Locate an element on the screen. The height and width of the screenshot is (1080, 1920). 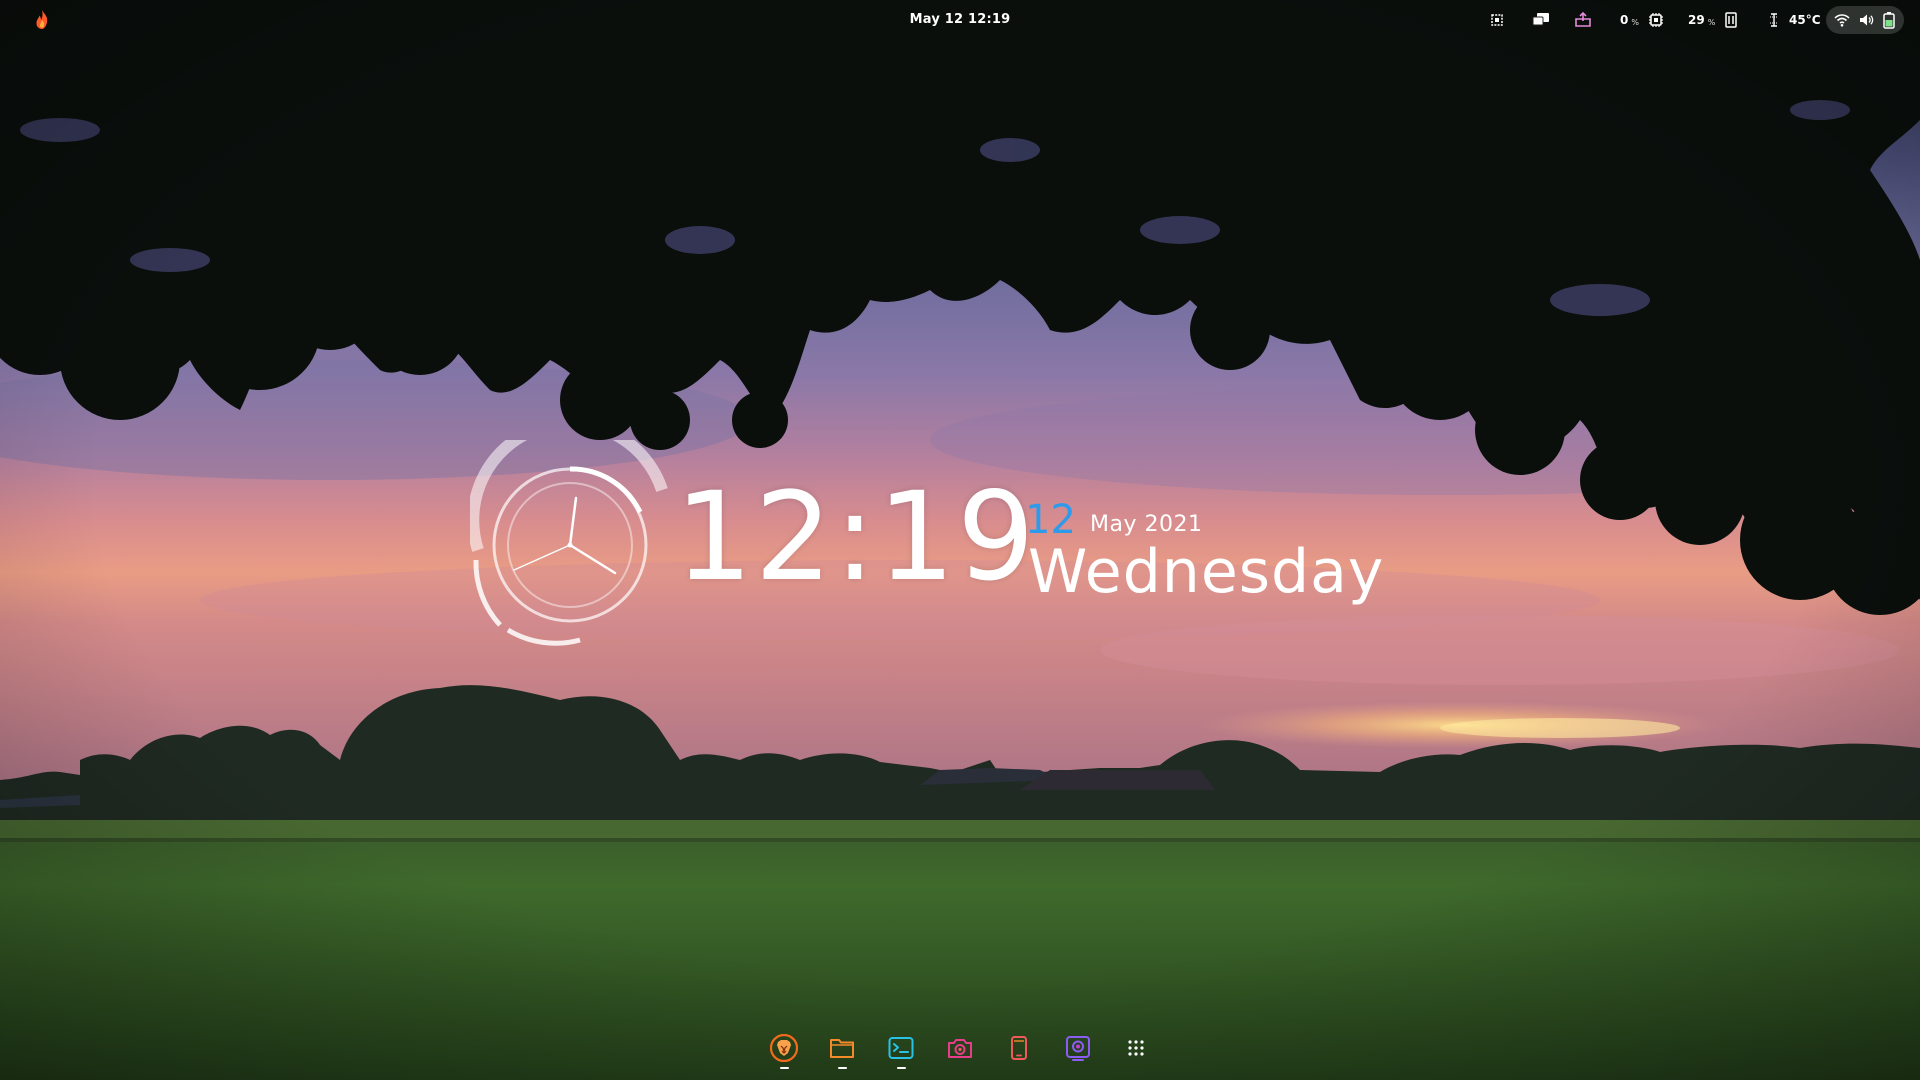
date-day: 12 is located at coordinates (1050, 520).